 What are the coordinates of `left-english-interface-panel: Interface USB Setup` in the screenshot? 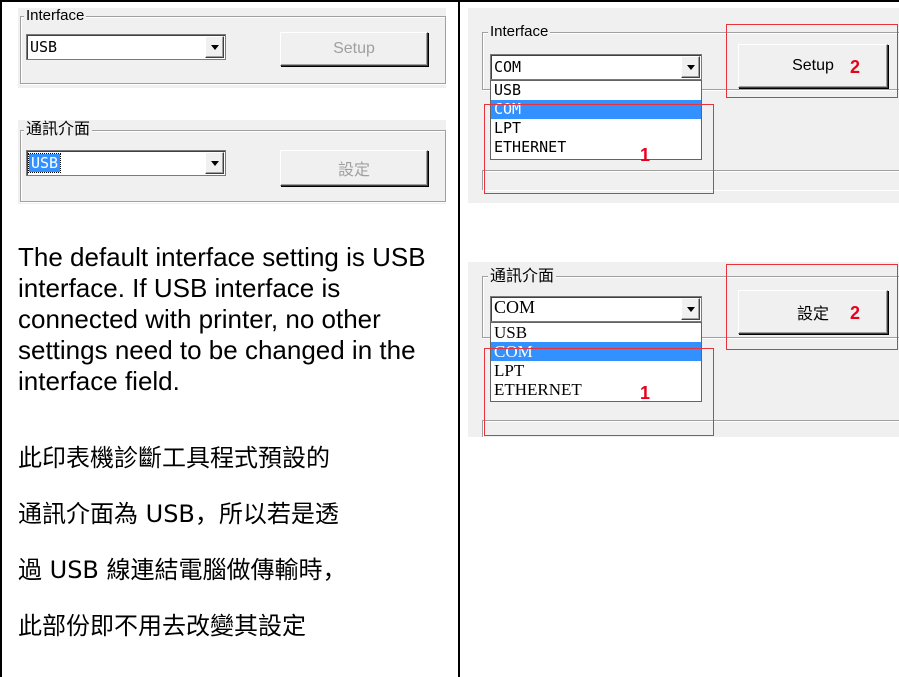 It's located at (232, 48).